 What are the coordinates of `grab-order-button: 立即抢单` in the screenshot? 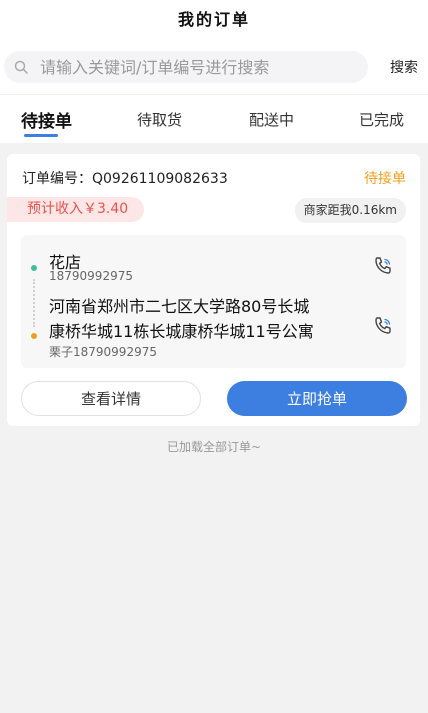 It's located at (317, 398).